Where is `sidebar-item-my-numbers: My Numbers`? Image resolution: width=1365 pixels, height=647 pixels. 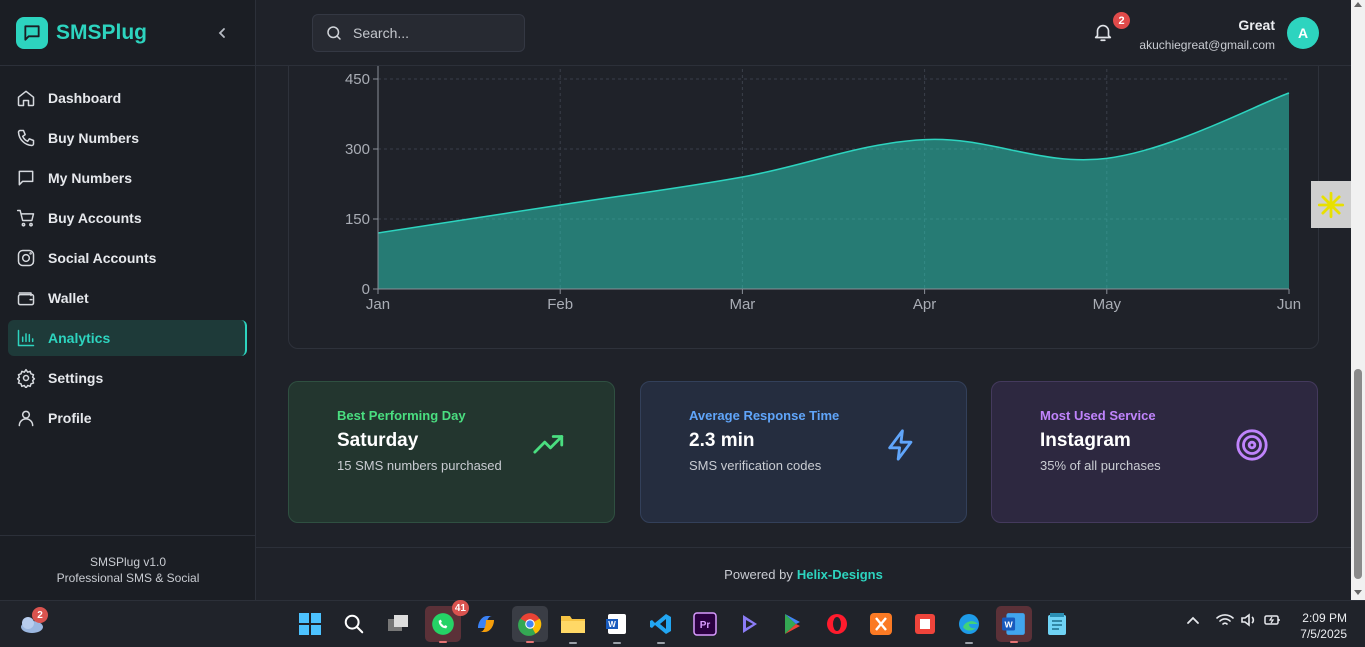 sidebar-item-my-numbers: My Numbers is located at coordinates (127, 178).